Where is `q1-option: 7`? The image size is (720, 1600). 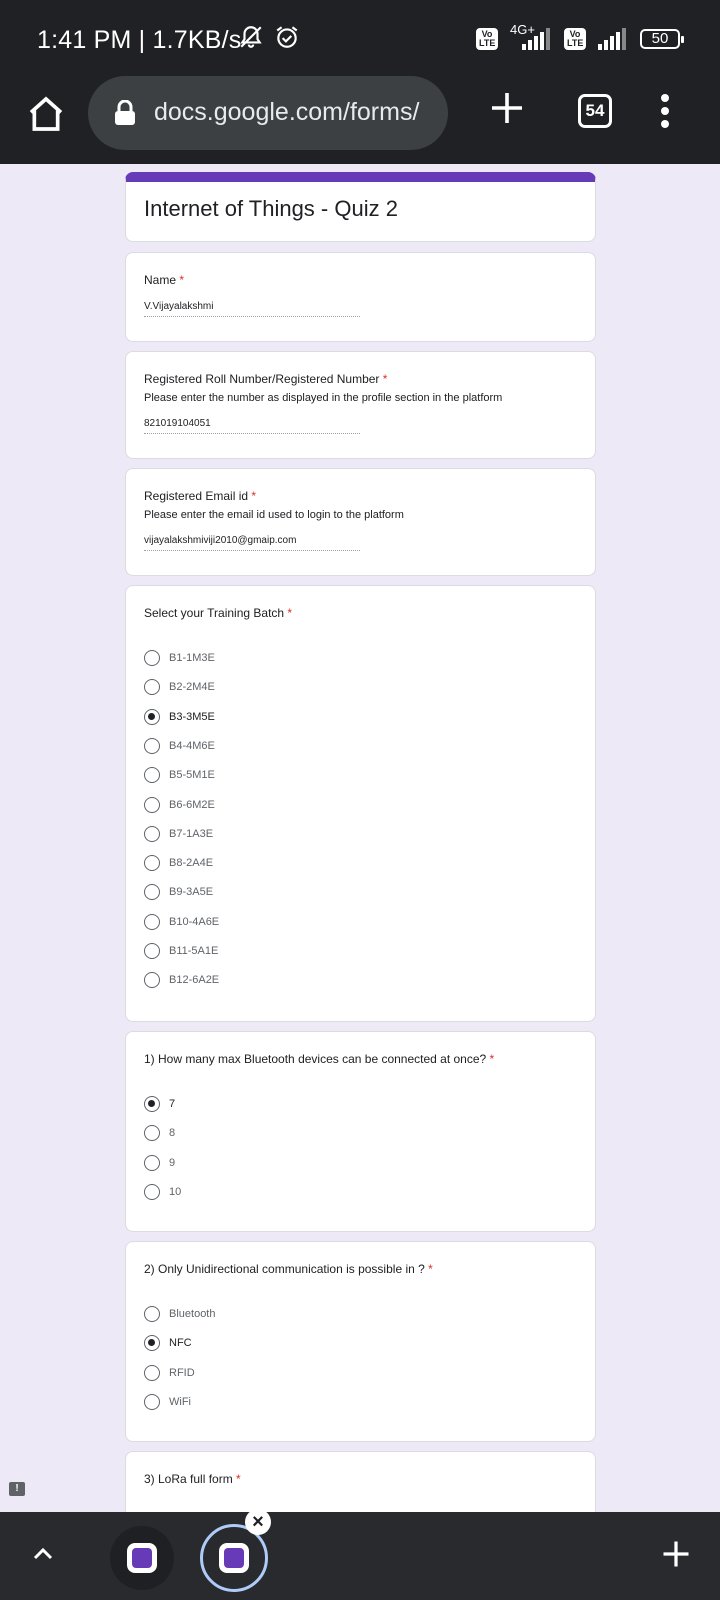
q1-option: 7 is located at coordinates (159, 1104).